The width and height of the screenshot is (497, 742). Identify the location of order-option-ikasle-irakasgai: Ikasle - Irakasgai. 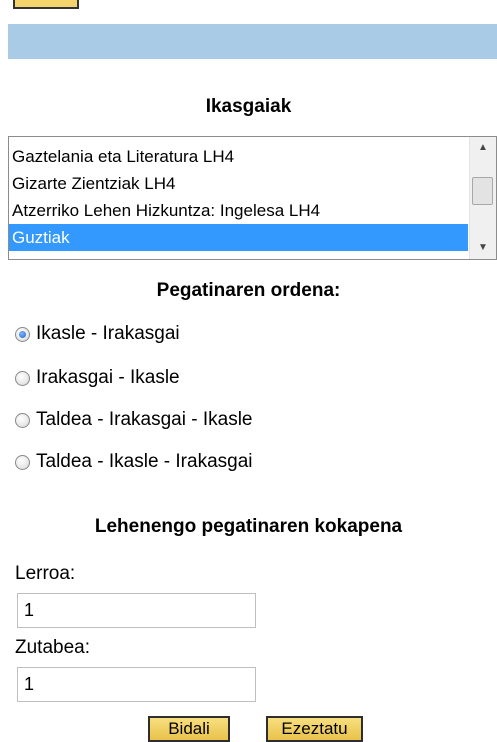
(97, 334).